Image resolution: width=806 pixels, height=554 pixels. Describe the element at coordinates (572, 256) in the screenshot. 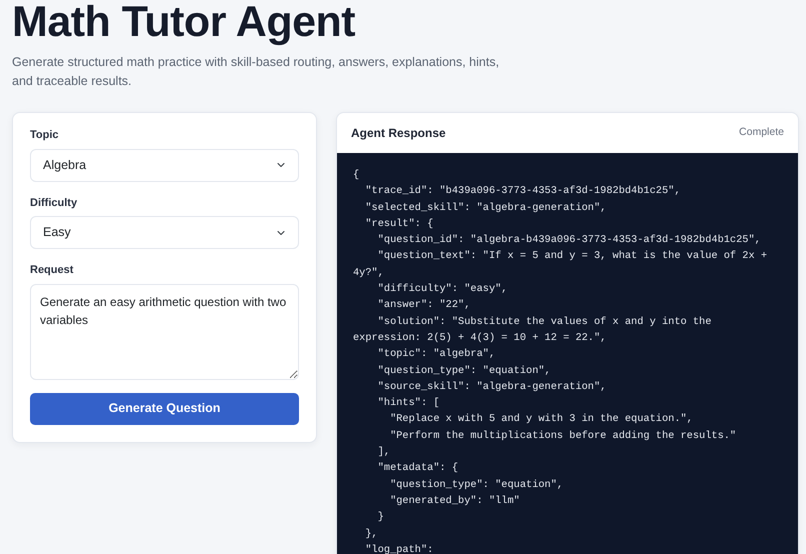

I see `code-line: "question_text": "If x = 5 and y = 3, what is the value of 2x +` at that location.